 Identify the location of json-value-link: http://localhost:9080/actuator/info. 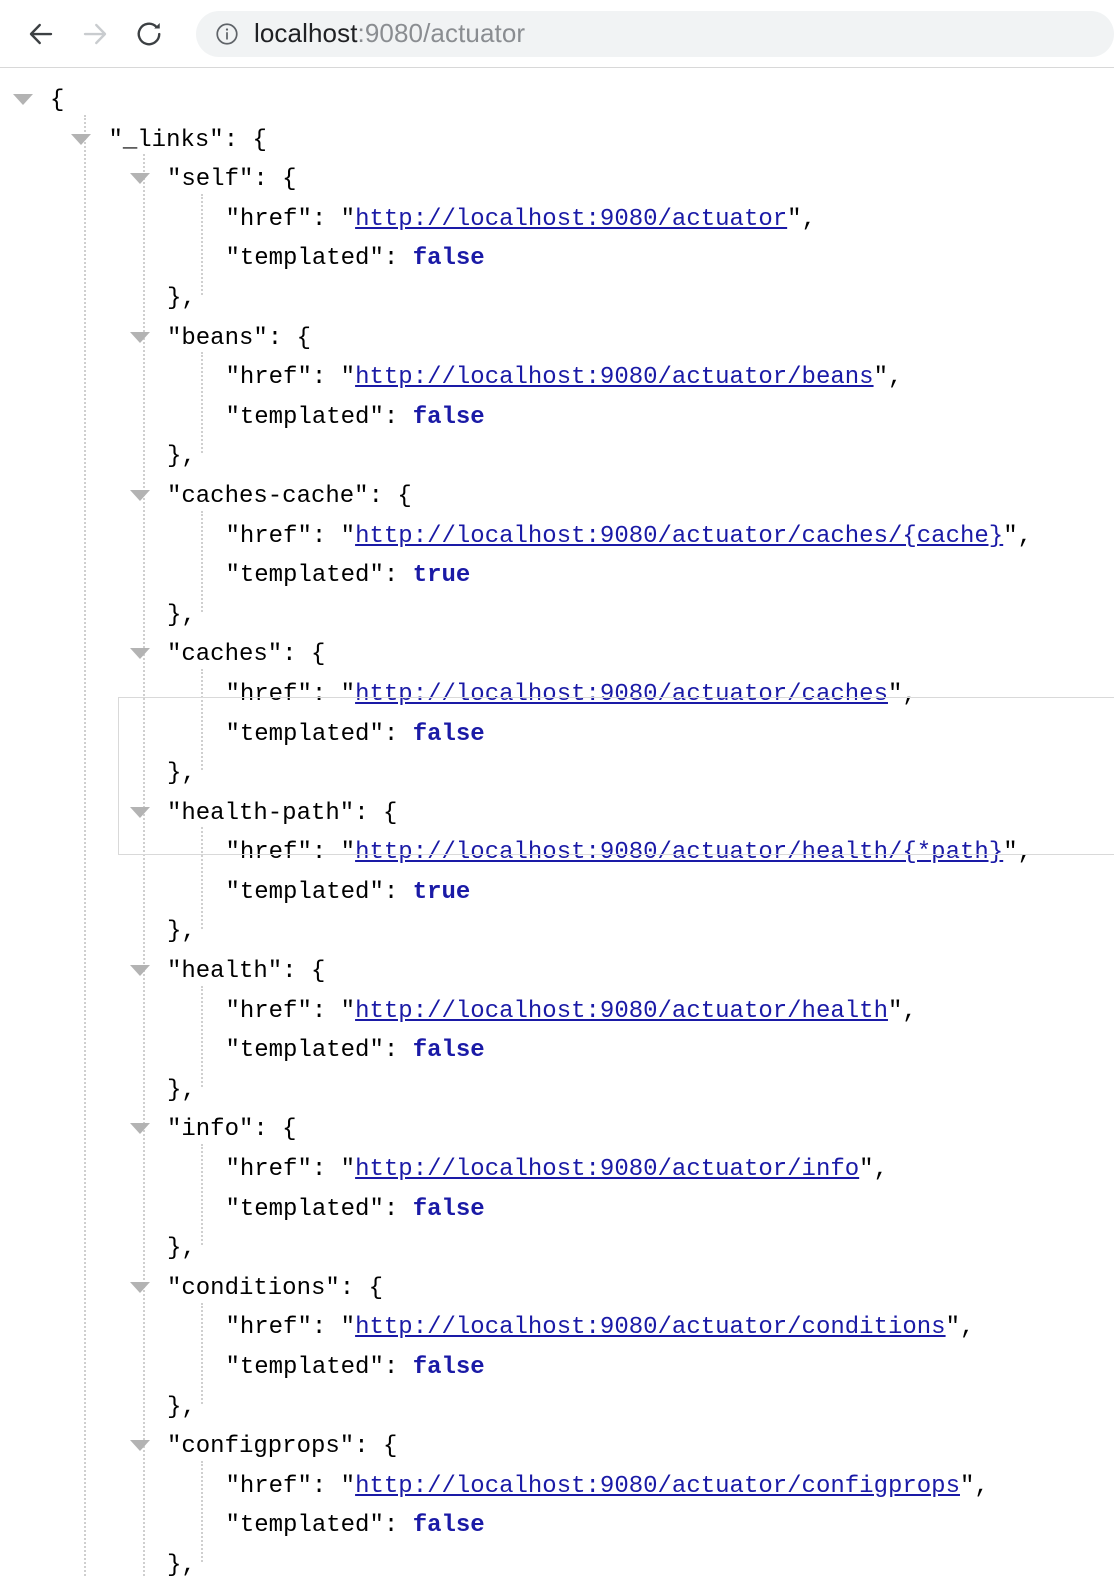
(607, 1169).